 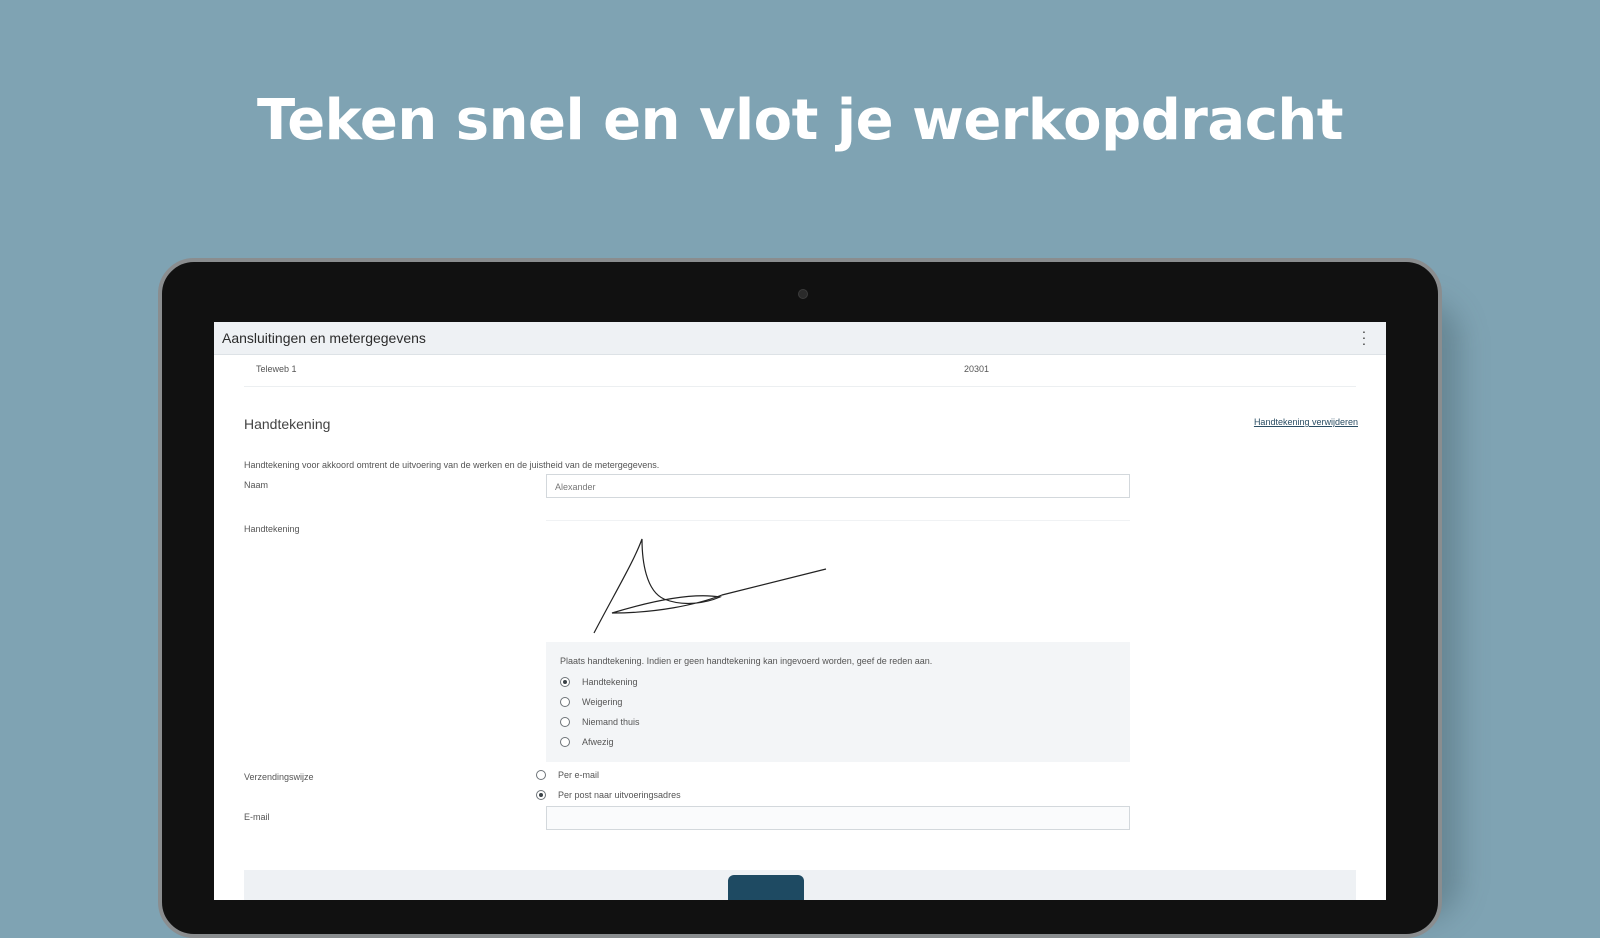 What do you see at coordinates (1306, 422) in the screenshot?
I see `clear-signature-link: Handtekening verwijderen` at bounding box center [1306, 422].